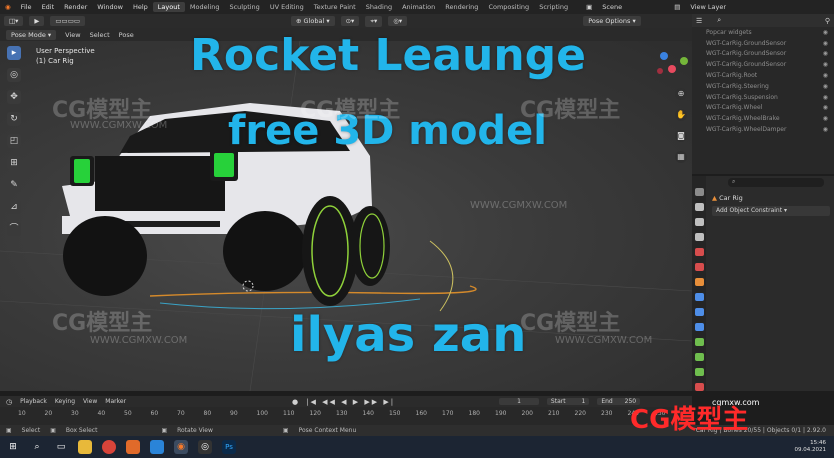  I want to click on outliner-row: WGT-CarRig.Steering ◉, so click(763, 86).